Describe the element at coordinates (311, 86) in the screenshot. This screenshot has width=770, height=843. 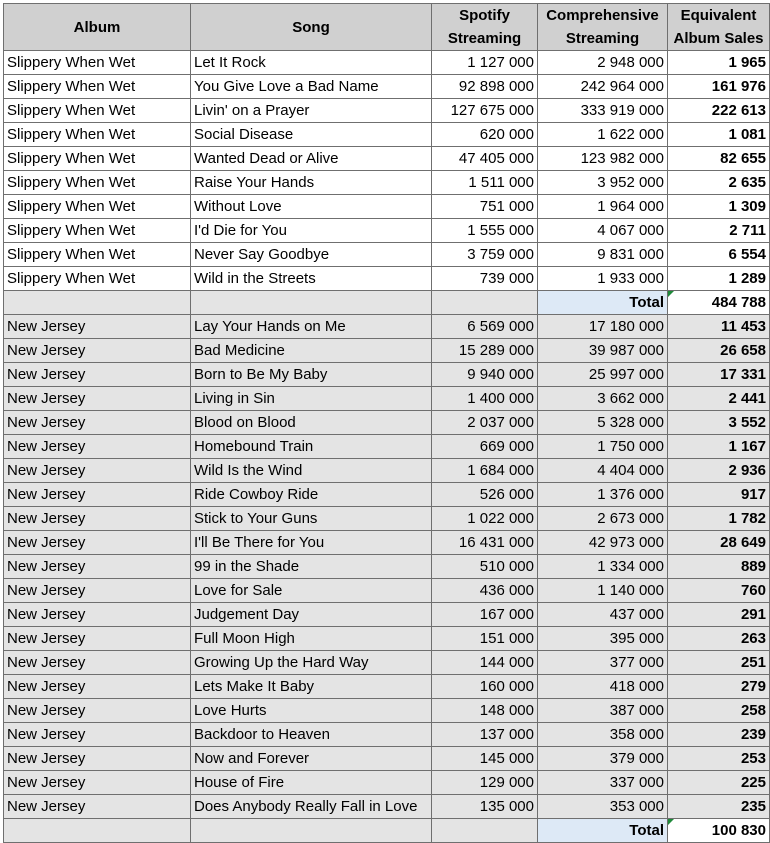
I see `song-cell: You Give Love a Bad Name` at that location.